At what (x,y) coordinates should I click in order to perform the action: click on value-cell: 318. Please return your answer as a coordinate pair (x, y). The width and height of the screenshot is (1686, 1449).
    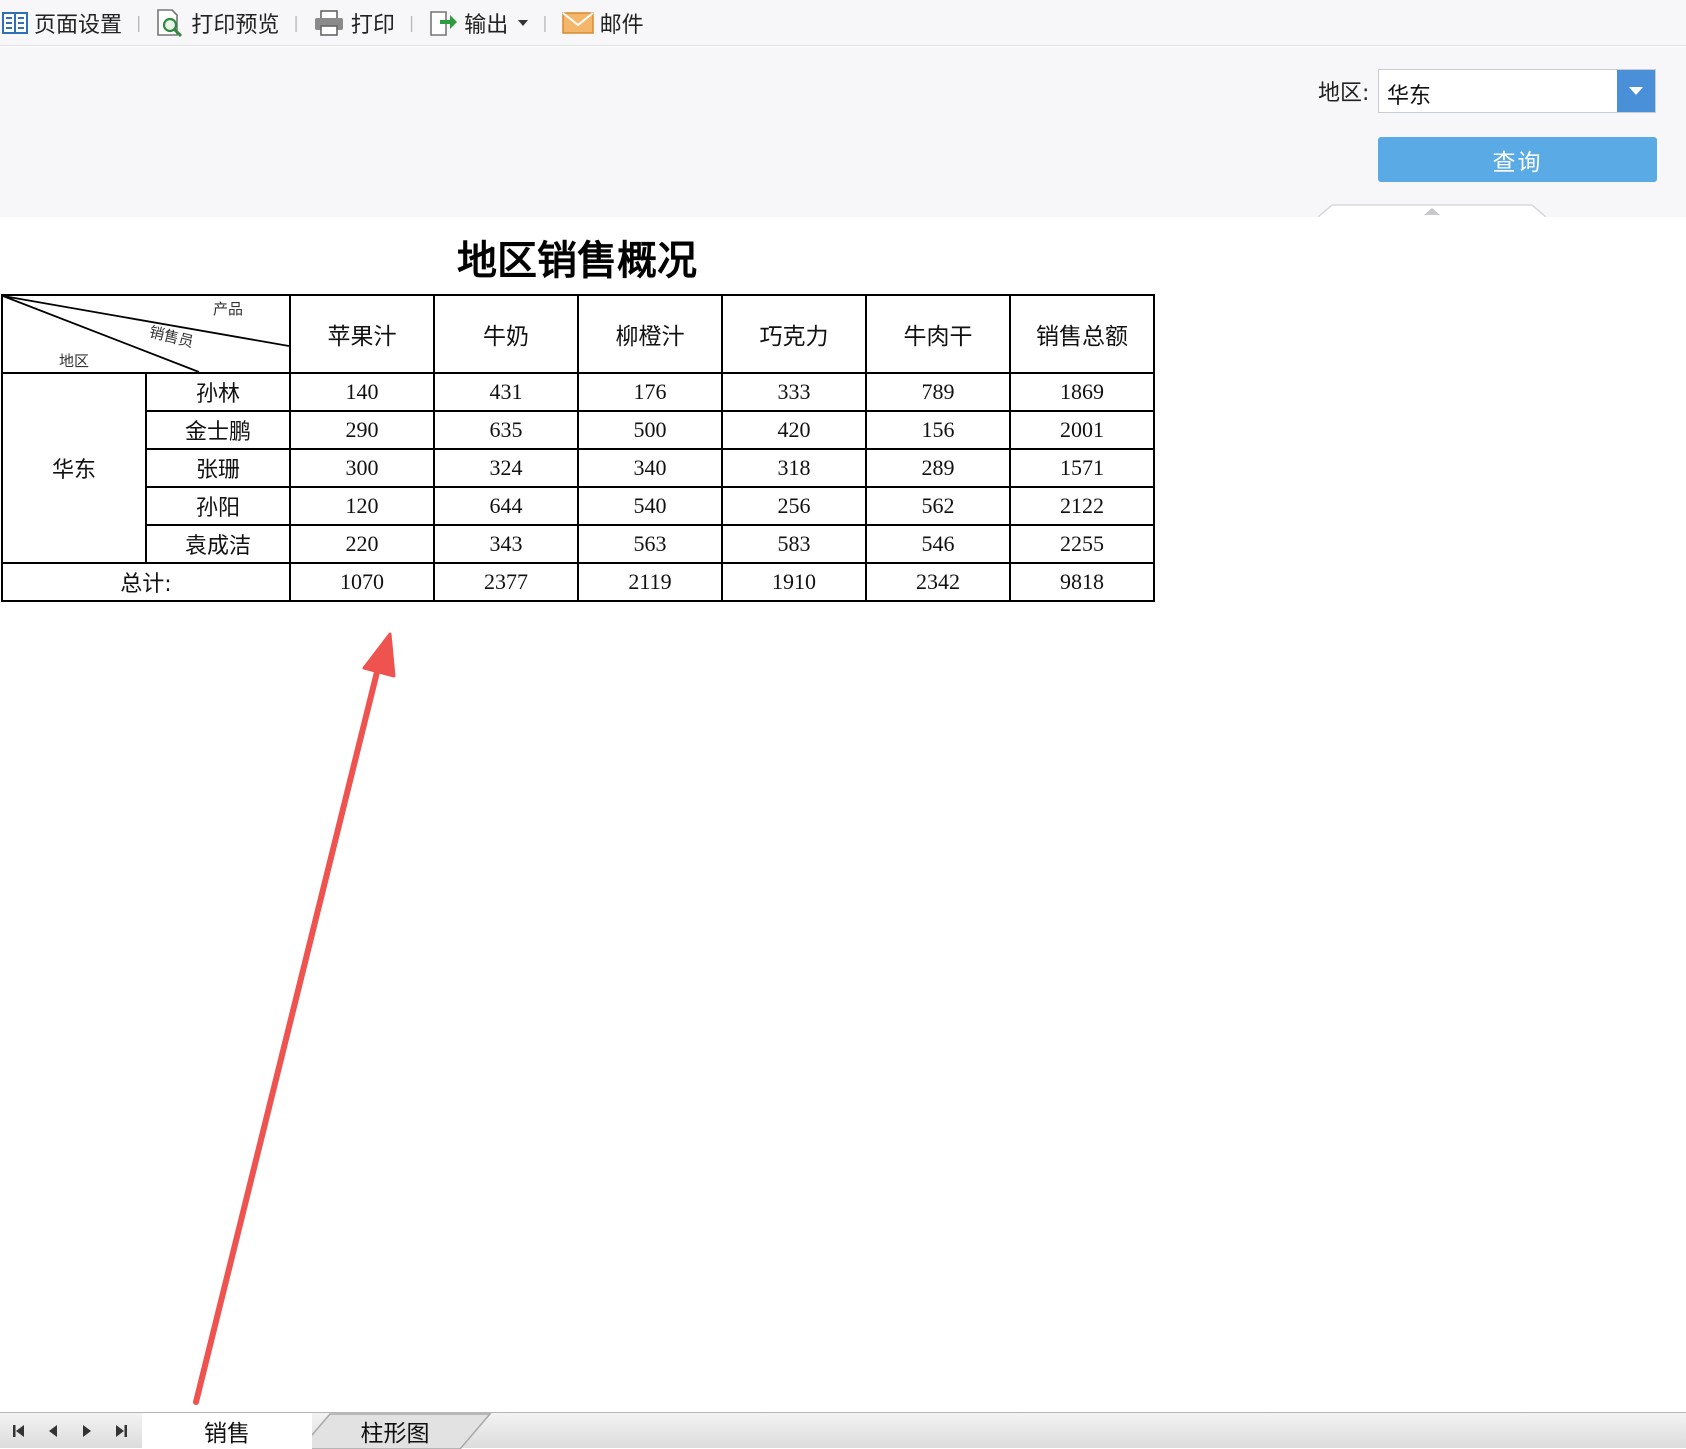
    Looking at the image, I should click on (794, 468).